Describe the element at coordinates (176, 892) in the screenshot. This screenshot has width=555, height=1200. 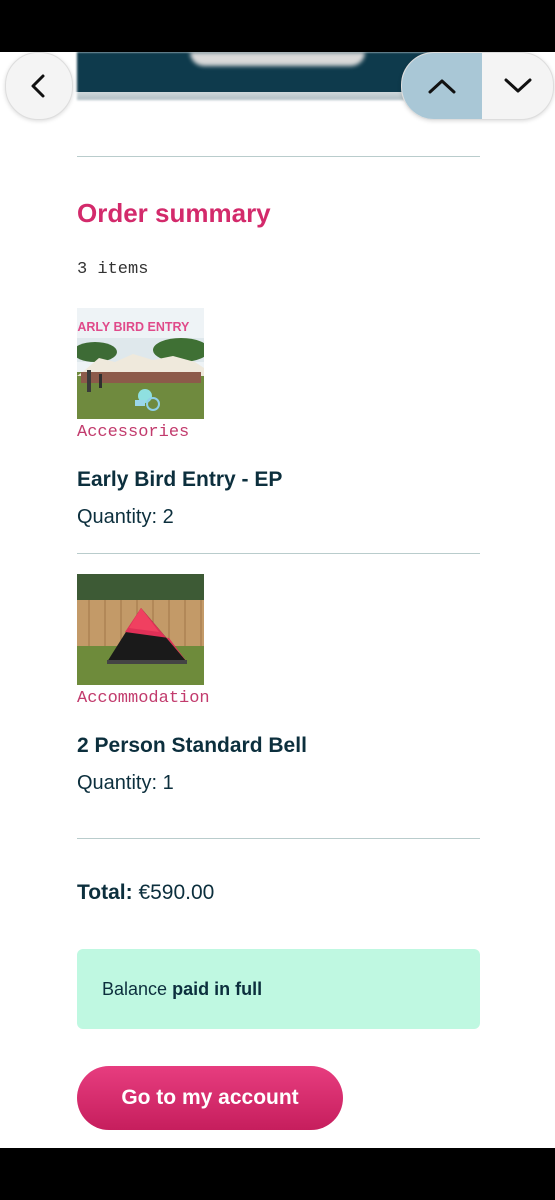
I see `total-value: €590.00` at that location.